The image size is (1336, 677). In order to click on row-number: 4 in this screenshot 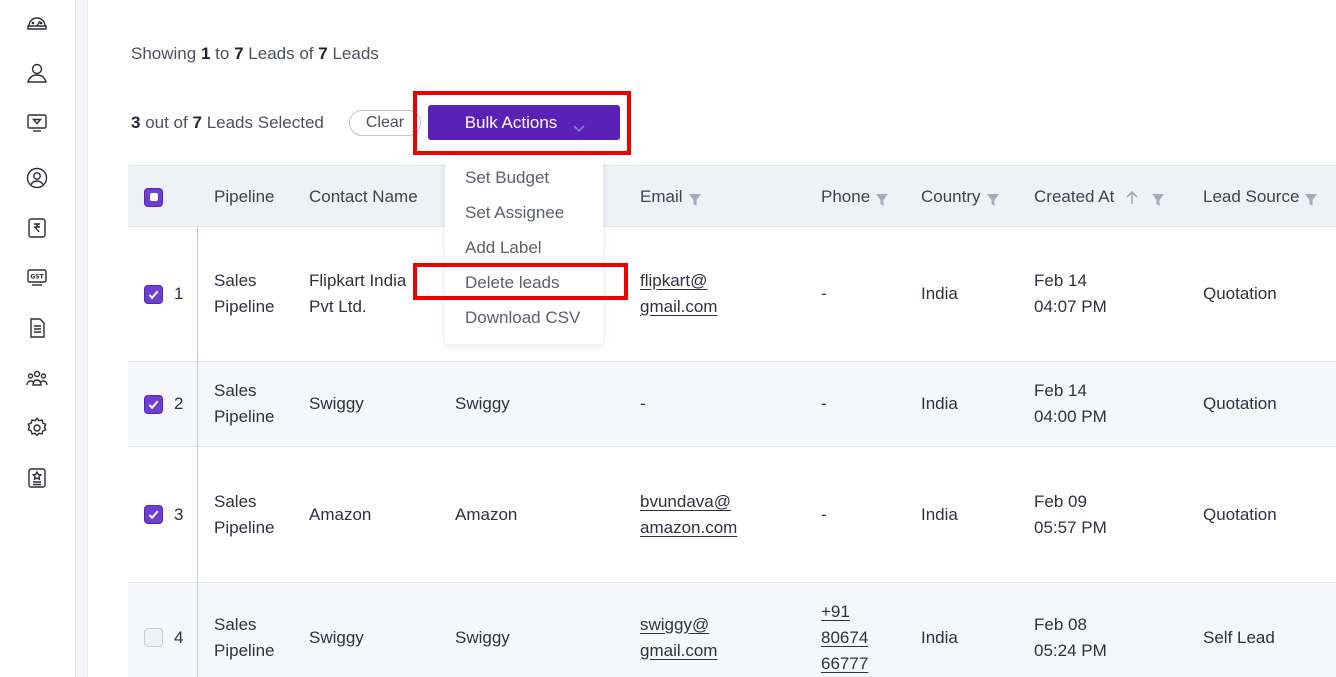, I will do `click(178, 630)`.